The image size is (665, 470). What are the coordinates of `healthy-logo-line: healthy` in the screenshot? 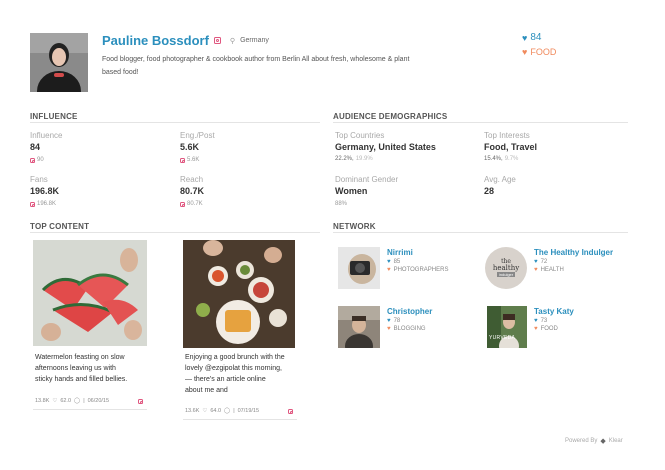 It's located at (506, 268).